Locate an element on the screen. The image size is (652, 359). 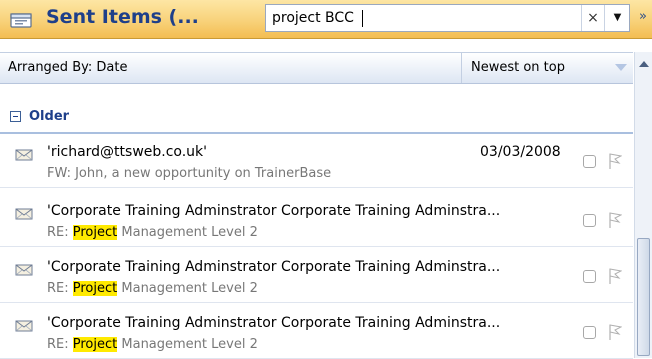
sort-order-button: Newest on top is located at coordinates (547, 68).